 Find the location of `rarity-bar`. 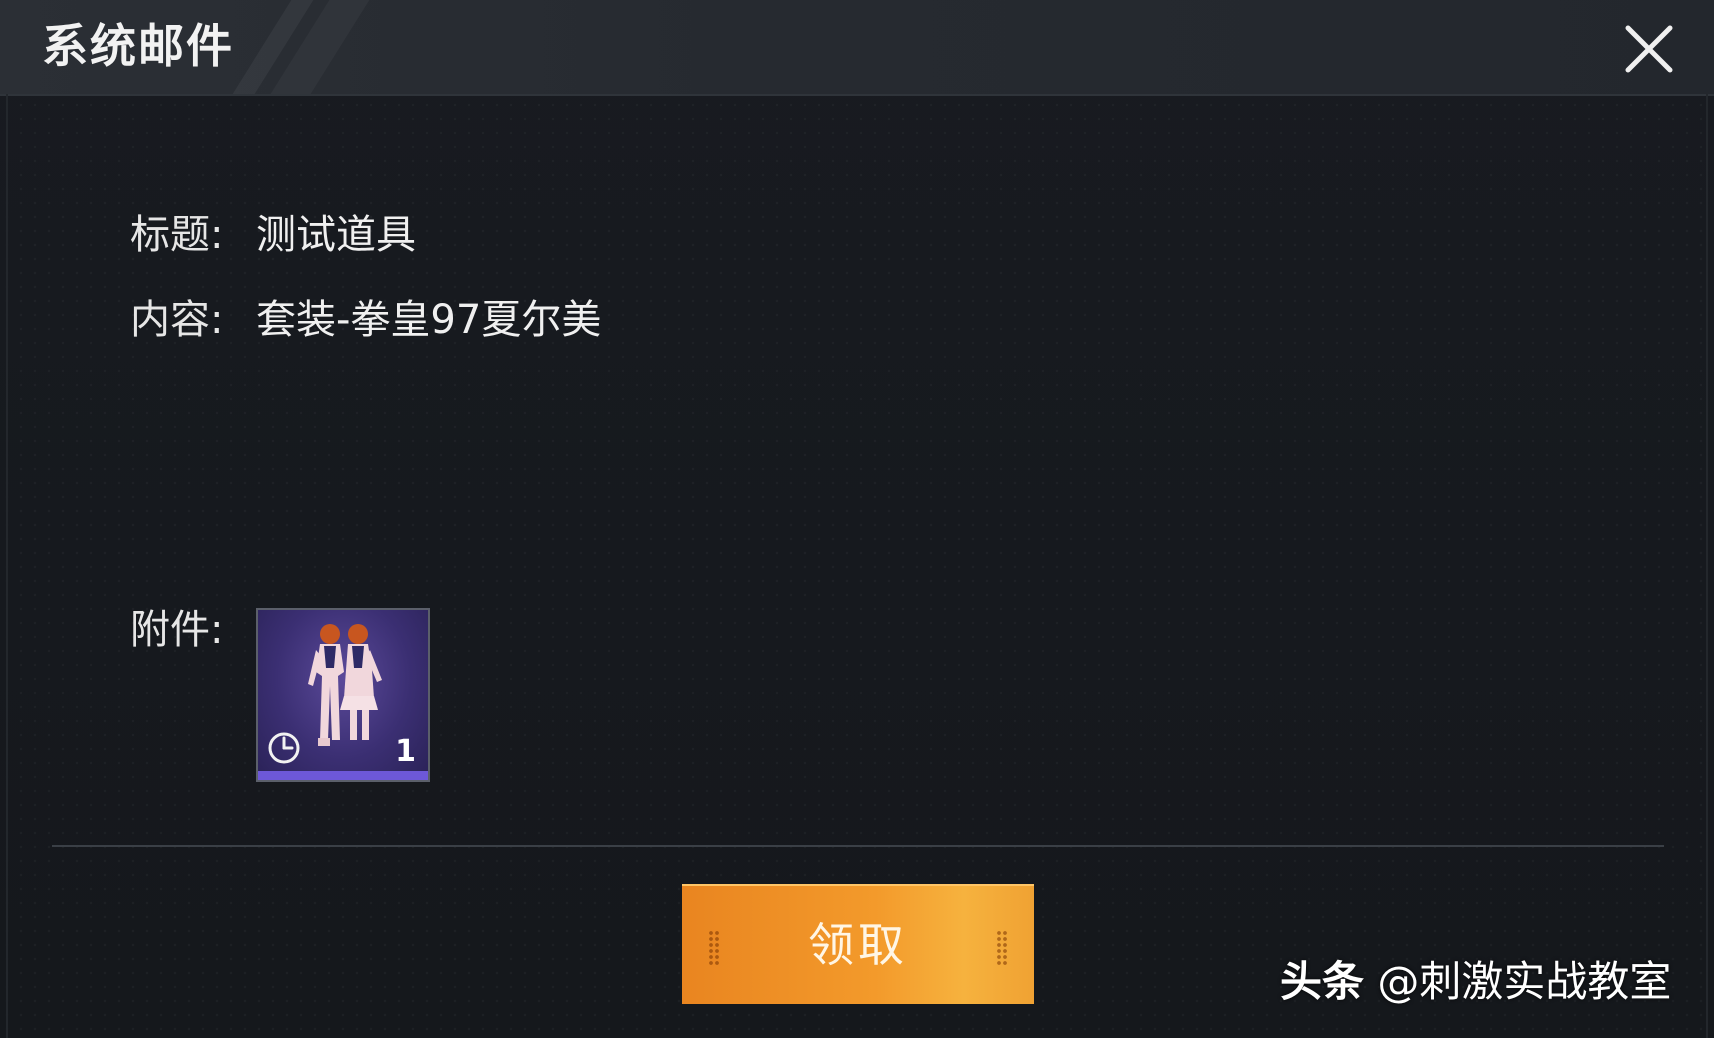

rarity-bar is located at coordinates (343, 775).